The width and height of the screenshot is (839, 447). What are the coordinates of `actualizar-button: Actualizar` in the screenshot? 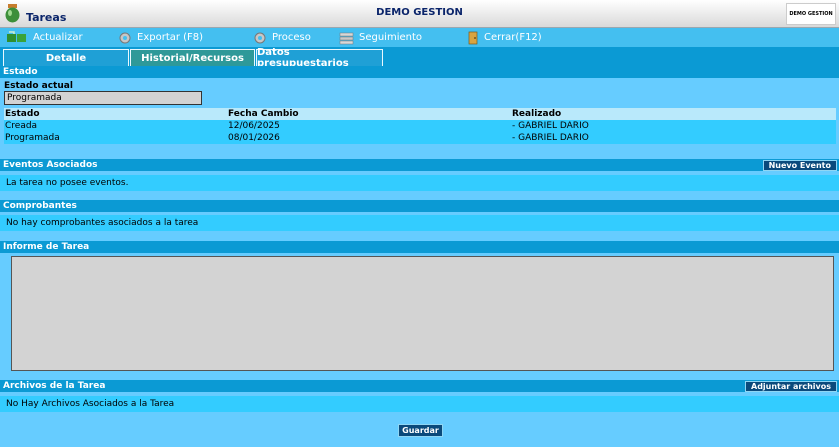 It's located at (44, 37).